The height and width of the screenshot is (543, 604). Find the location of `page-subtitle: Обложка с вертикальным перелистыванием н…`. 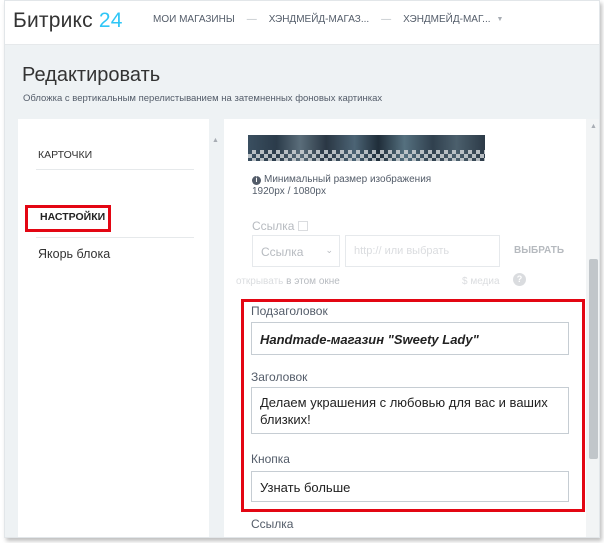

page-subtitle: Обложка с вертикальным перелистыванием н… is located at coordinates (203, 98).